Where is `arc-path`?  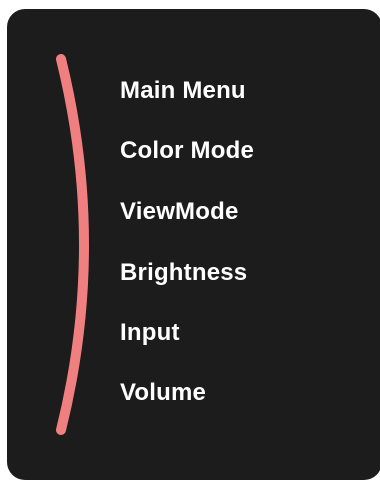 arc-path is located at coordinates (72, 244).